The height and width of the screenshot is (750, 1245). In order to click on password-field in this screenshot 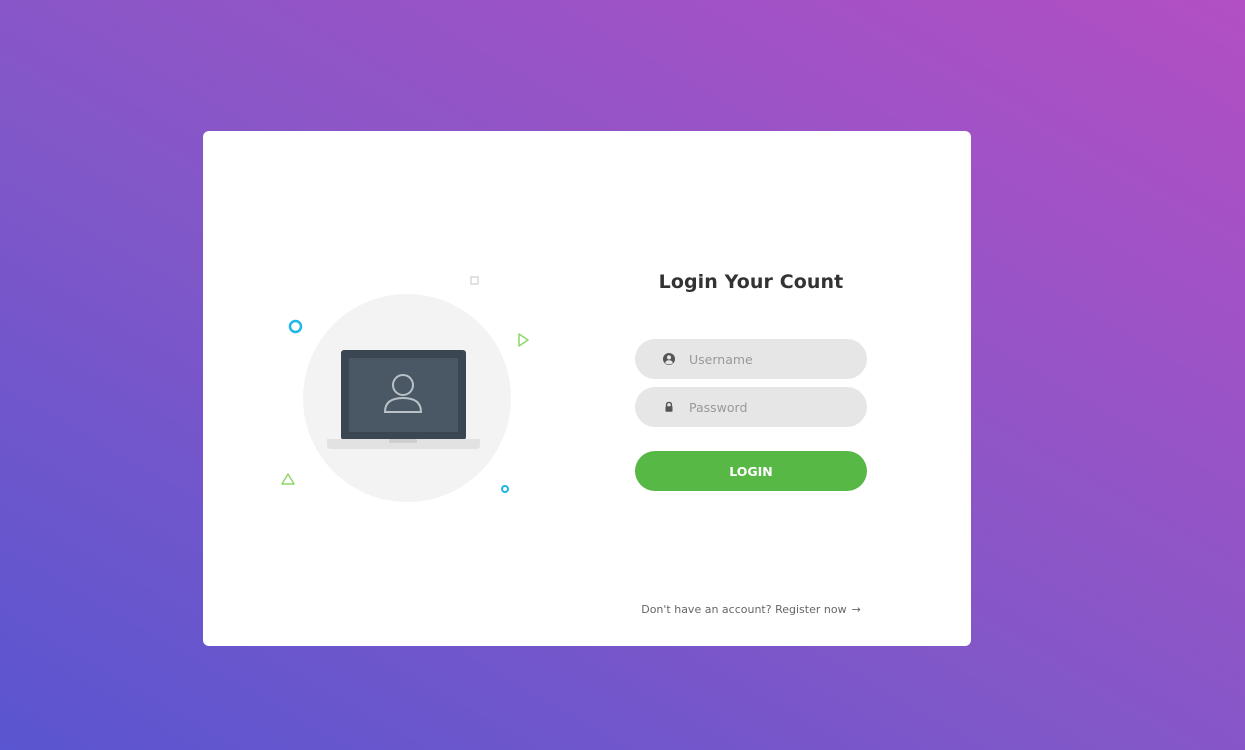, I will do `click(751, 407)`.